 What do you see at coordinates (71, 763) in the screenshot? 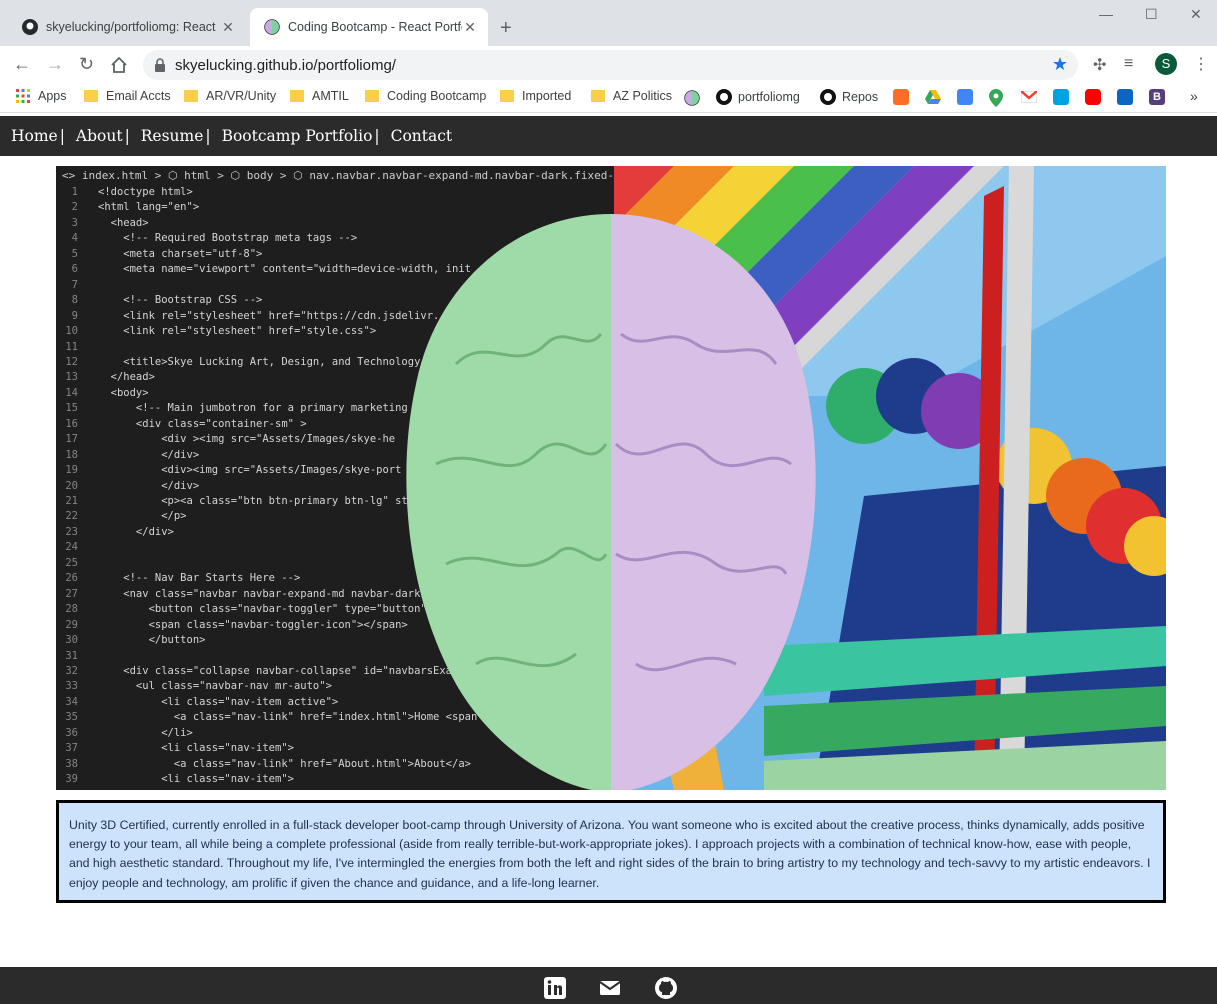
I see `code-line-number: 38` at bounding box center [71, 763].